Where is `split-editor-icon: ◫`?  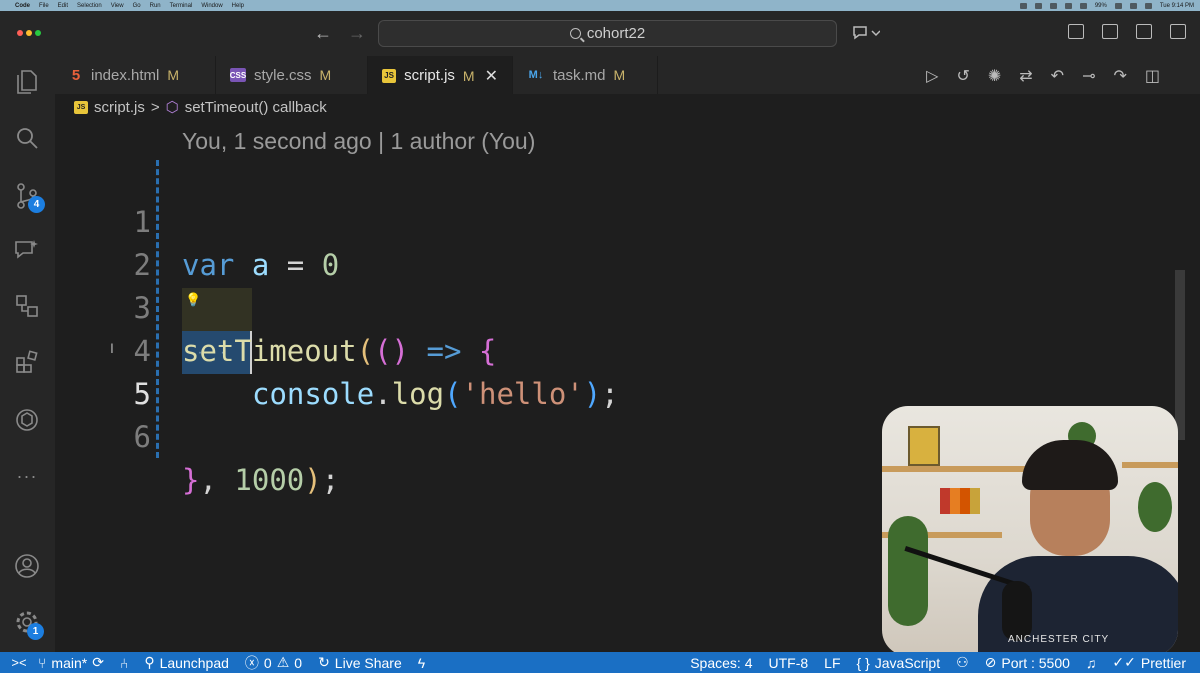 split-editor-icon: ◫ is located at coordinates (1152, 76).